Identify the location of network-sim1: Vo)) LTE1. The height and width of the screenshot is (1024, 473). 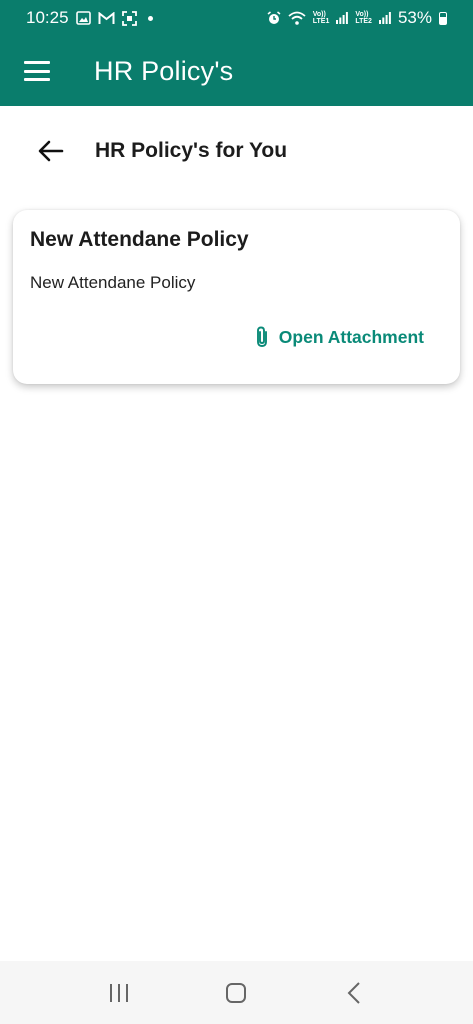
(321, 18).